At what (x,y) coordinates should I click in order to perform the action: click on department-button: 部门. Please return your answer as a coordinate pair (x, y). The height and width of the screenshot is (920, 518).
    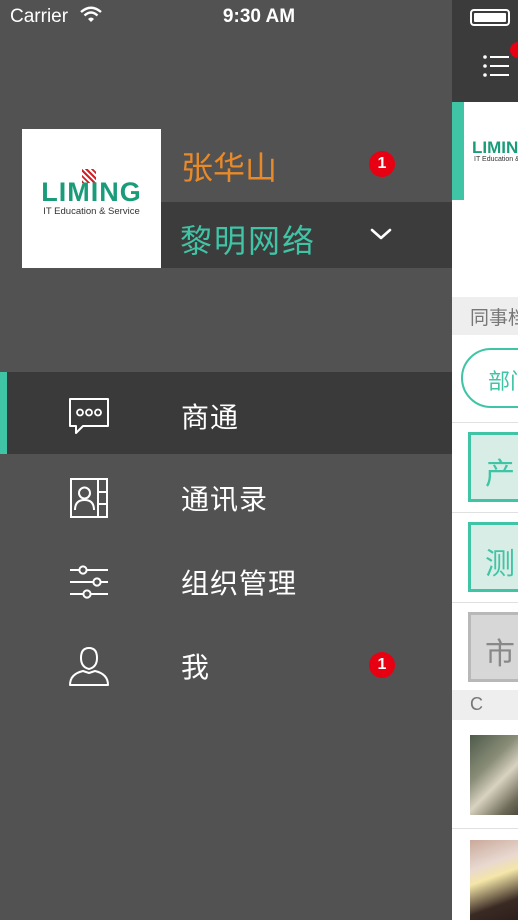
    Looking at the image, I should click on (489, 378).